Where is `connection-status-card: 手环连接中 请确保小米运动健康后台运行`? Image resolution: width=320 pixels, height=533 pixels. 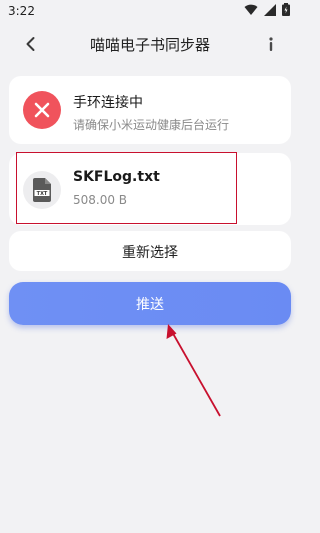 connection-status-card: 手环连接中 请确保小米运动健康后台运行 is located at coordinates (150, 110).